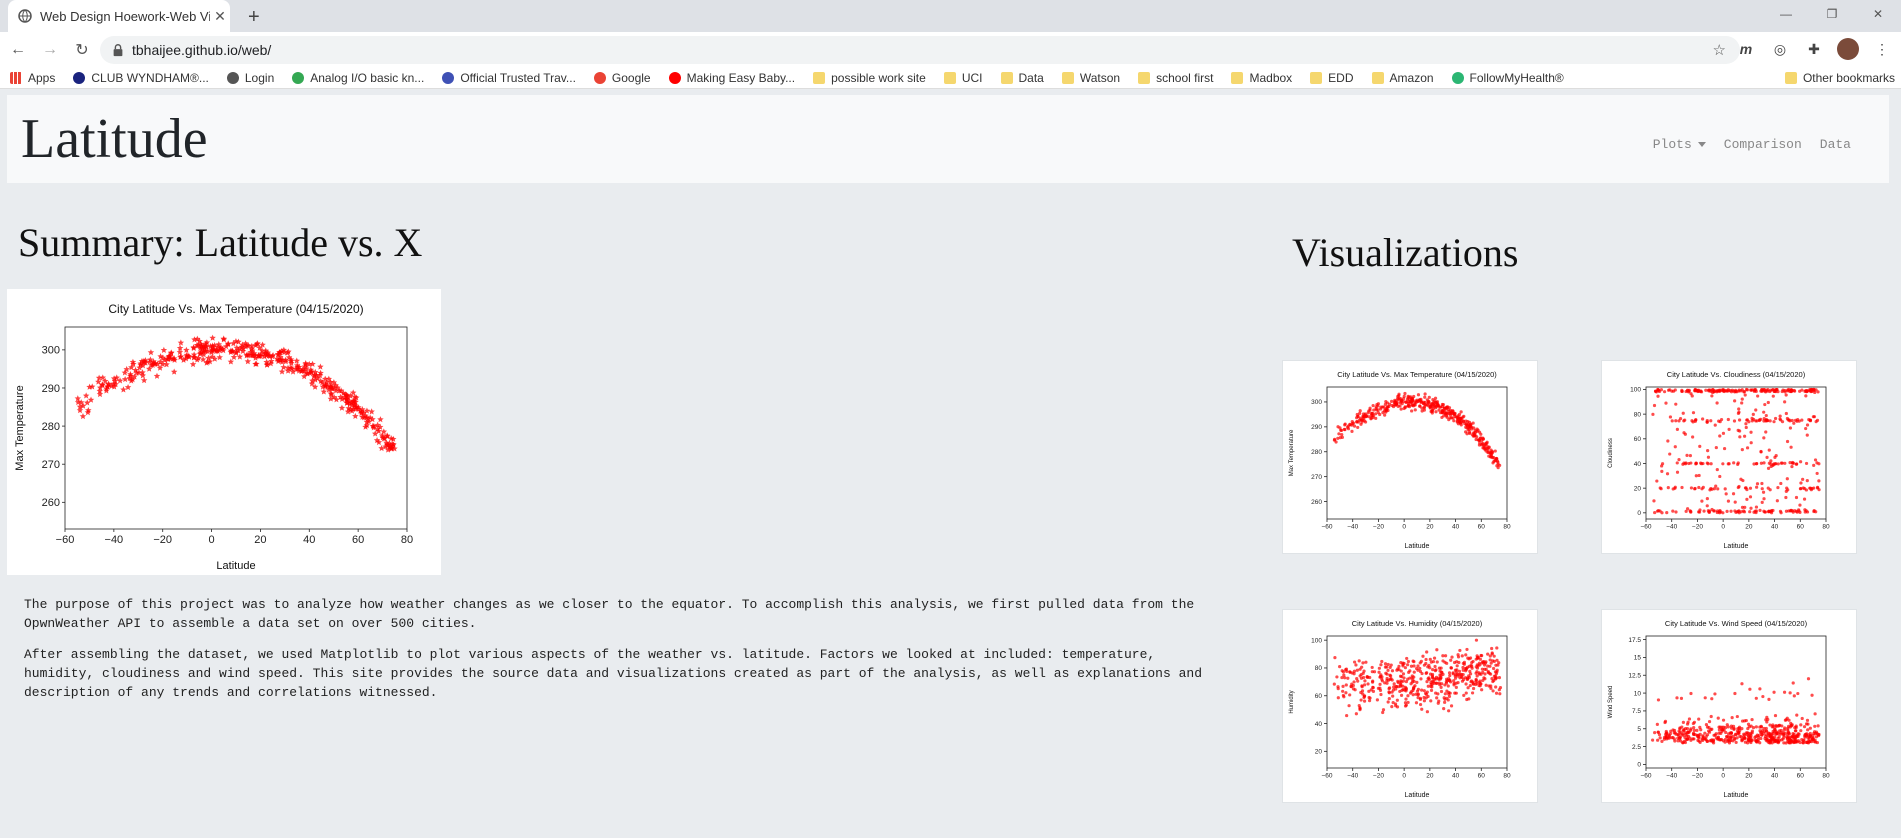 Image resolution: width=1901 pixels, height=838 pixels. Describe the element at coordinates (1022, 78) in the screenshot. I see `bookmark-item: Data` at that location.